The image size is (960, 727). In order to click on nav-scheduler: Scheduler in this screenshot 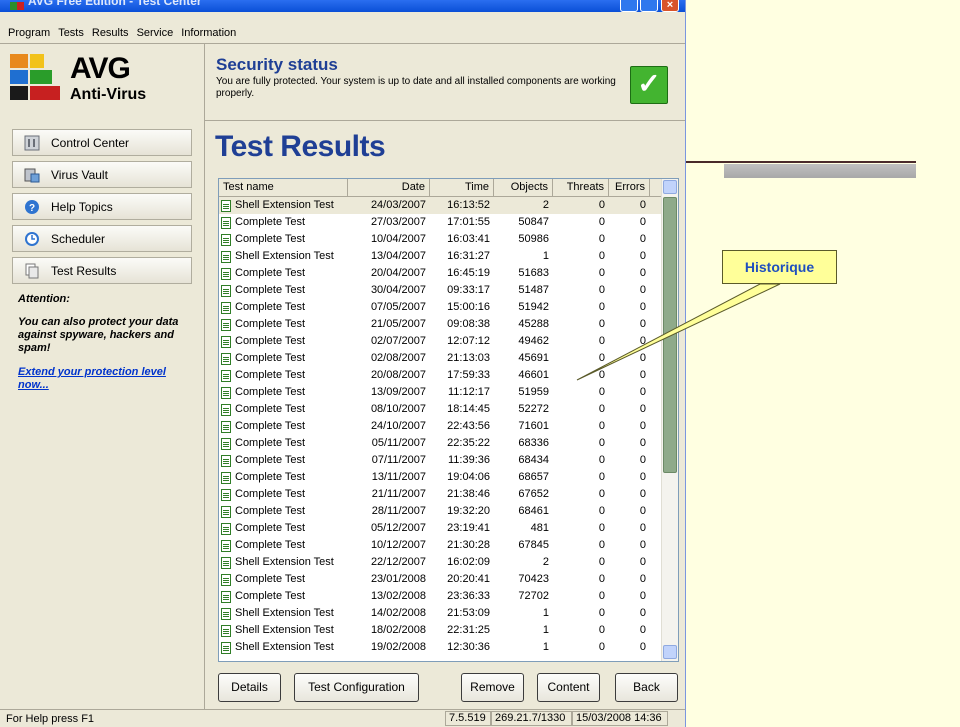, I will do `click(102, 238)`.